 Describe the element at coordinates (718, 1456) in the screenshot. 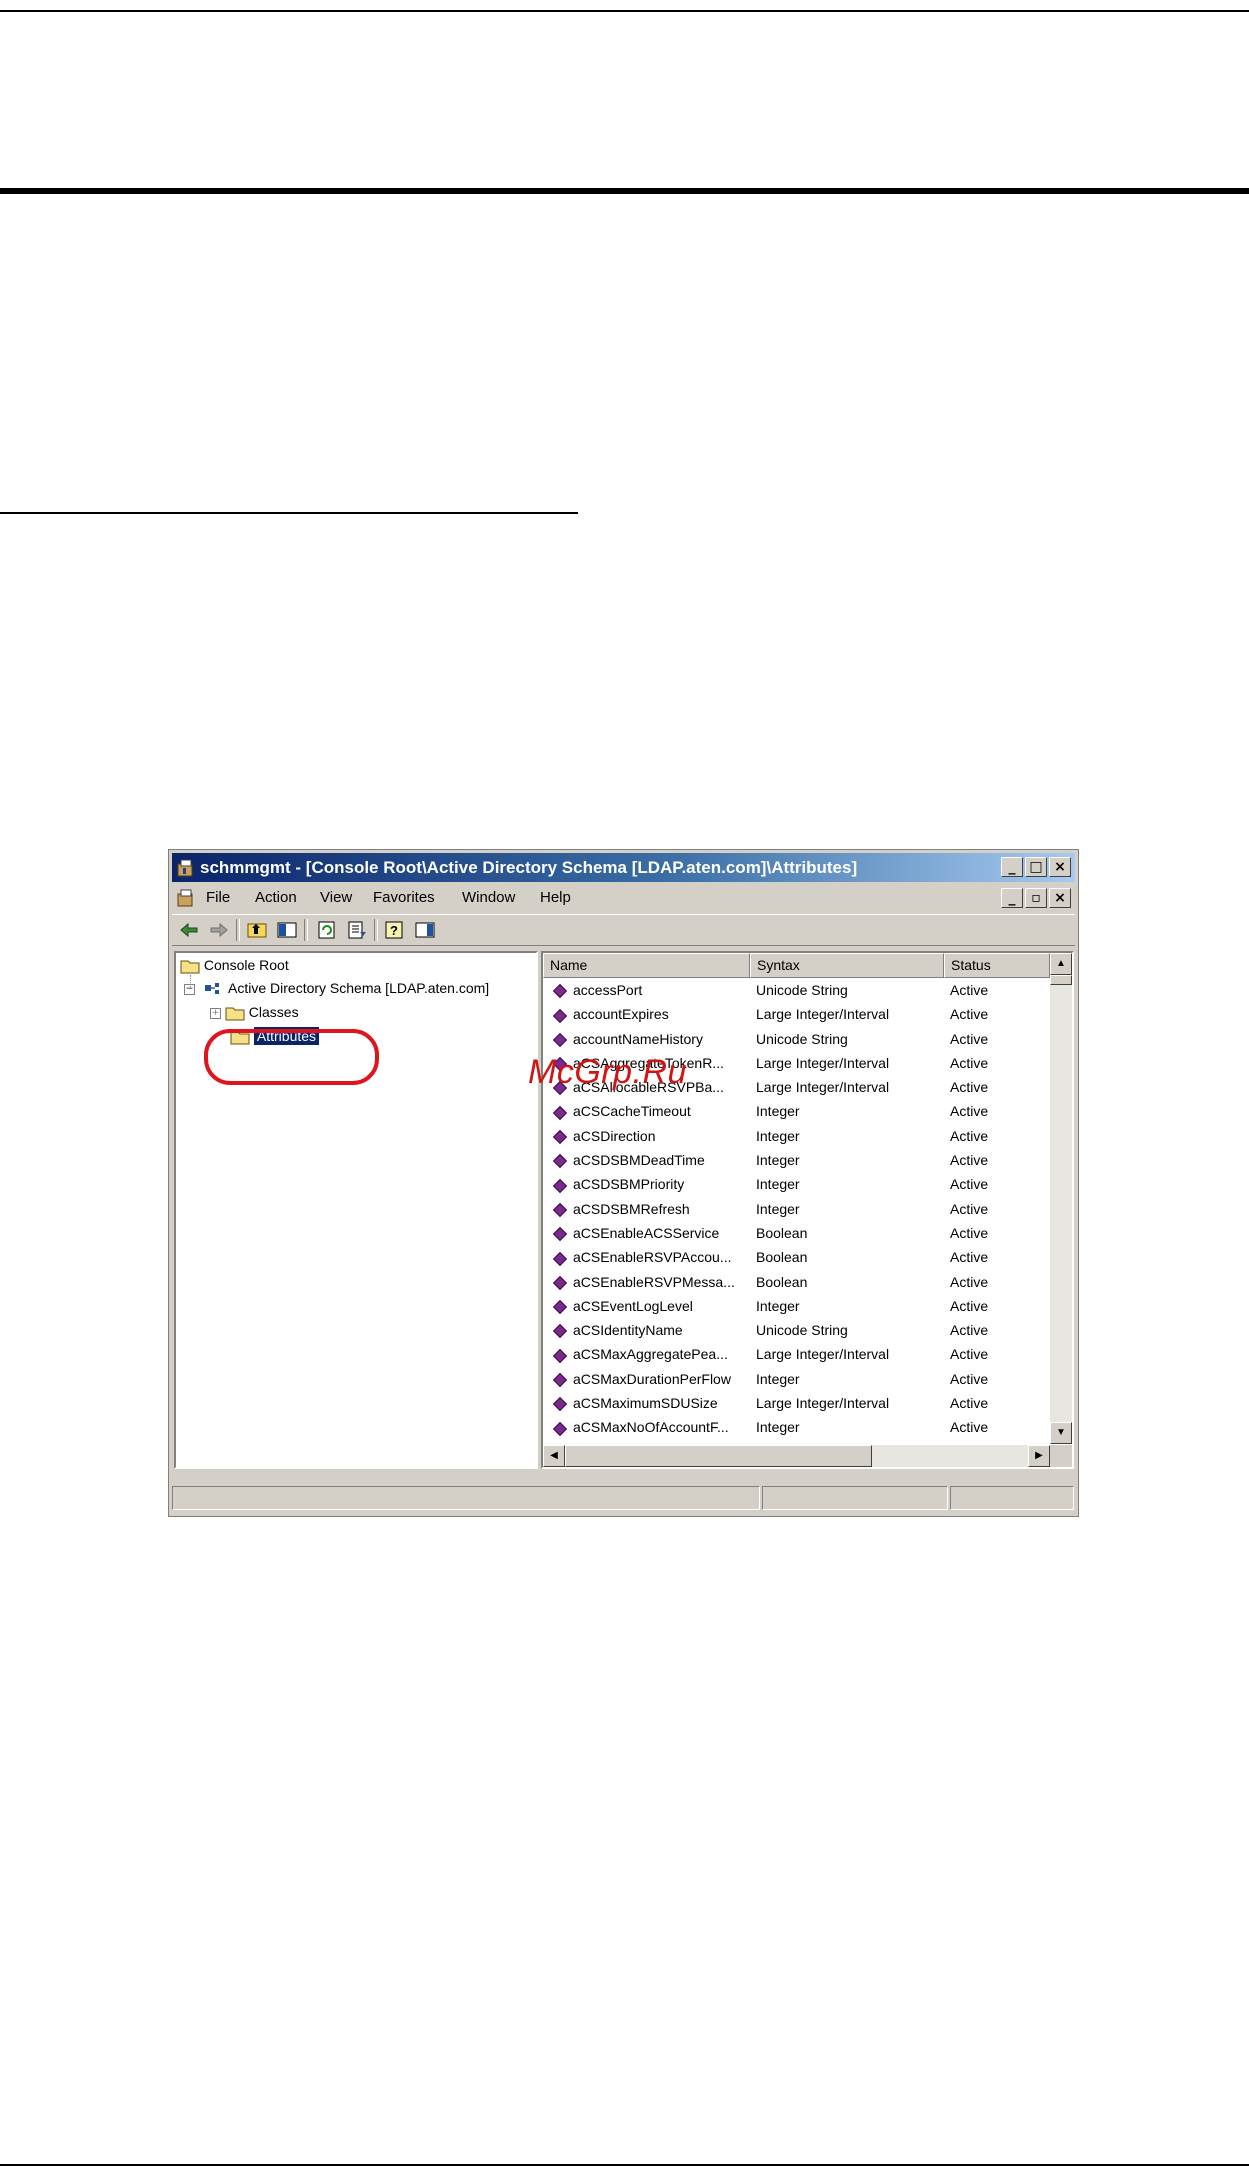

I see `scroll-thumb-horizontal` at that location.